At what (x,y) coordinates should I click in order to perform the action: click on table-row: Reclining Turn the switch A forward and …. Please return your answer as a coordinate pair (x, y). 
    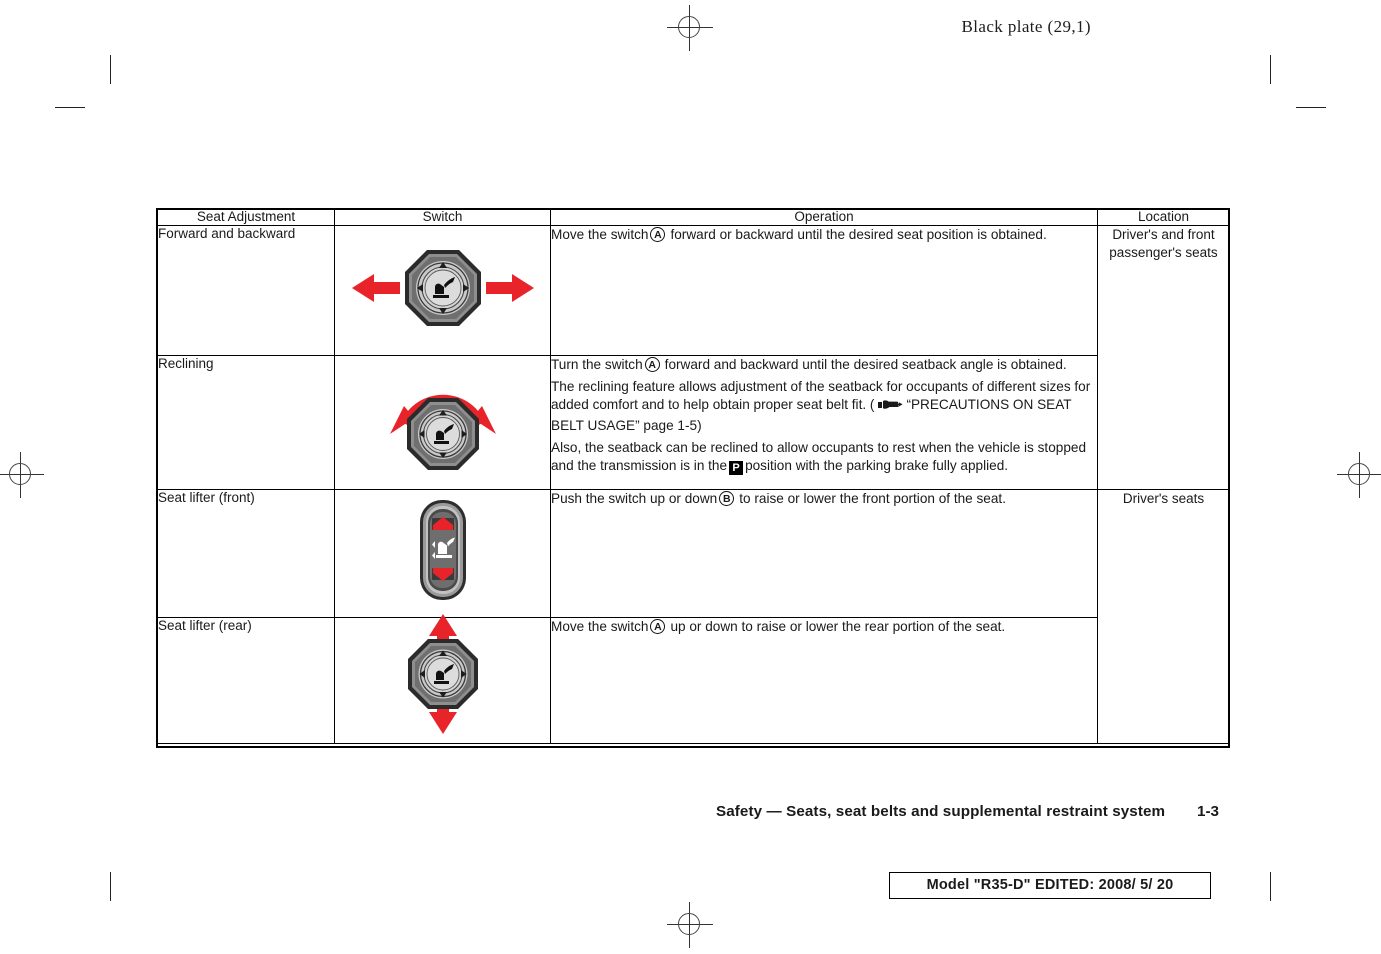
    Looking at the image, I should click on (693, 422).